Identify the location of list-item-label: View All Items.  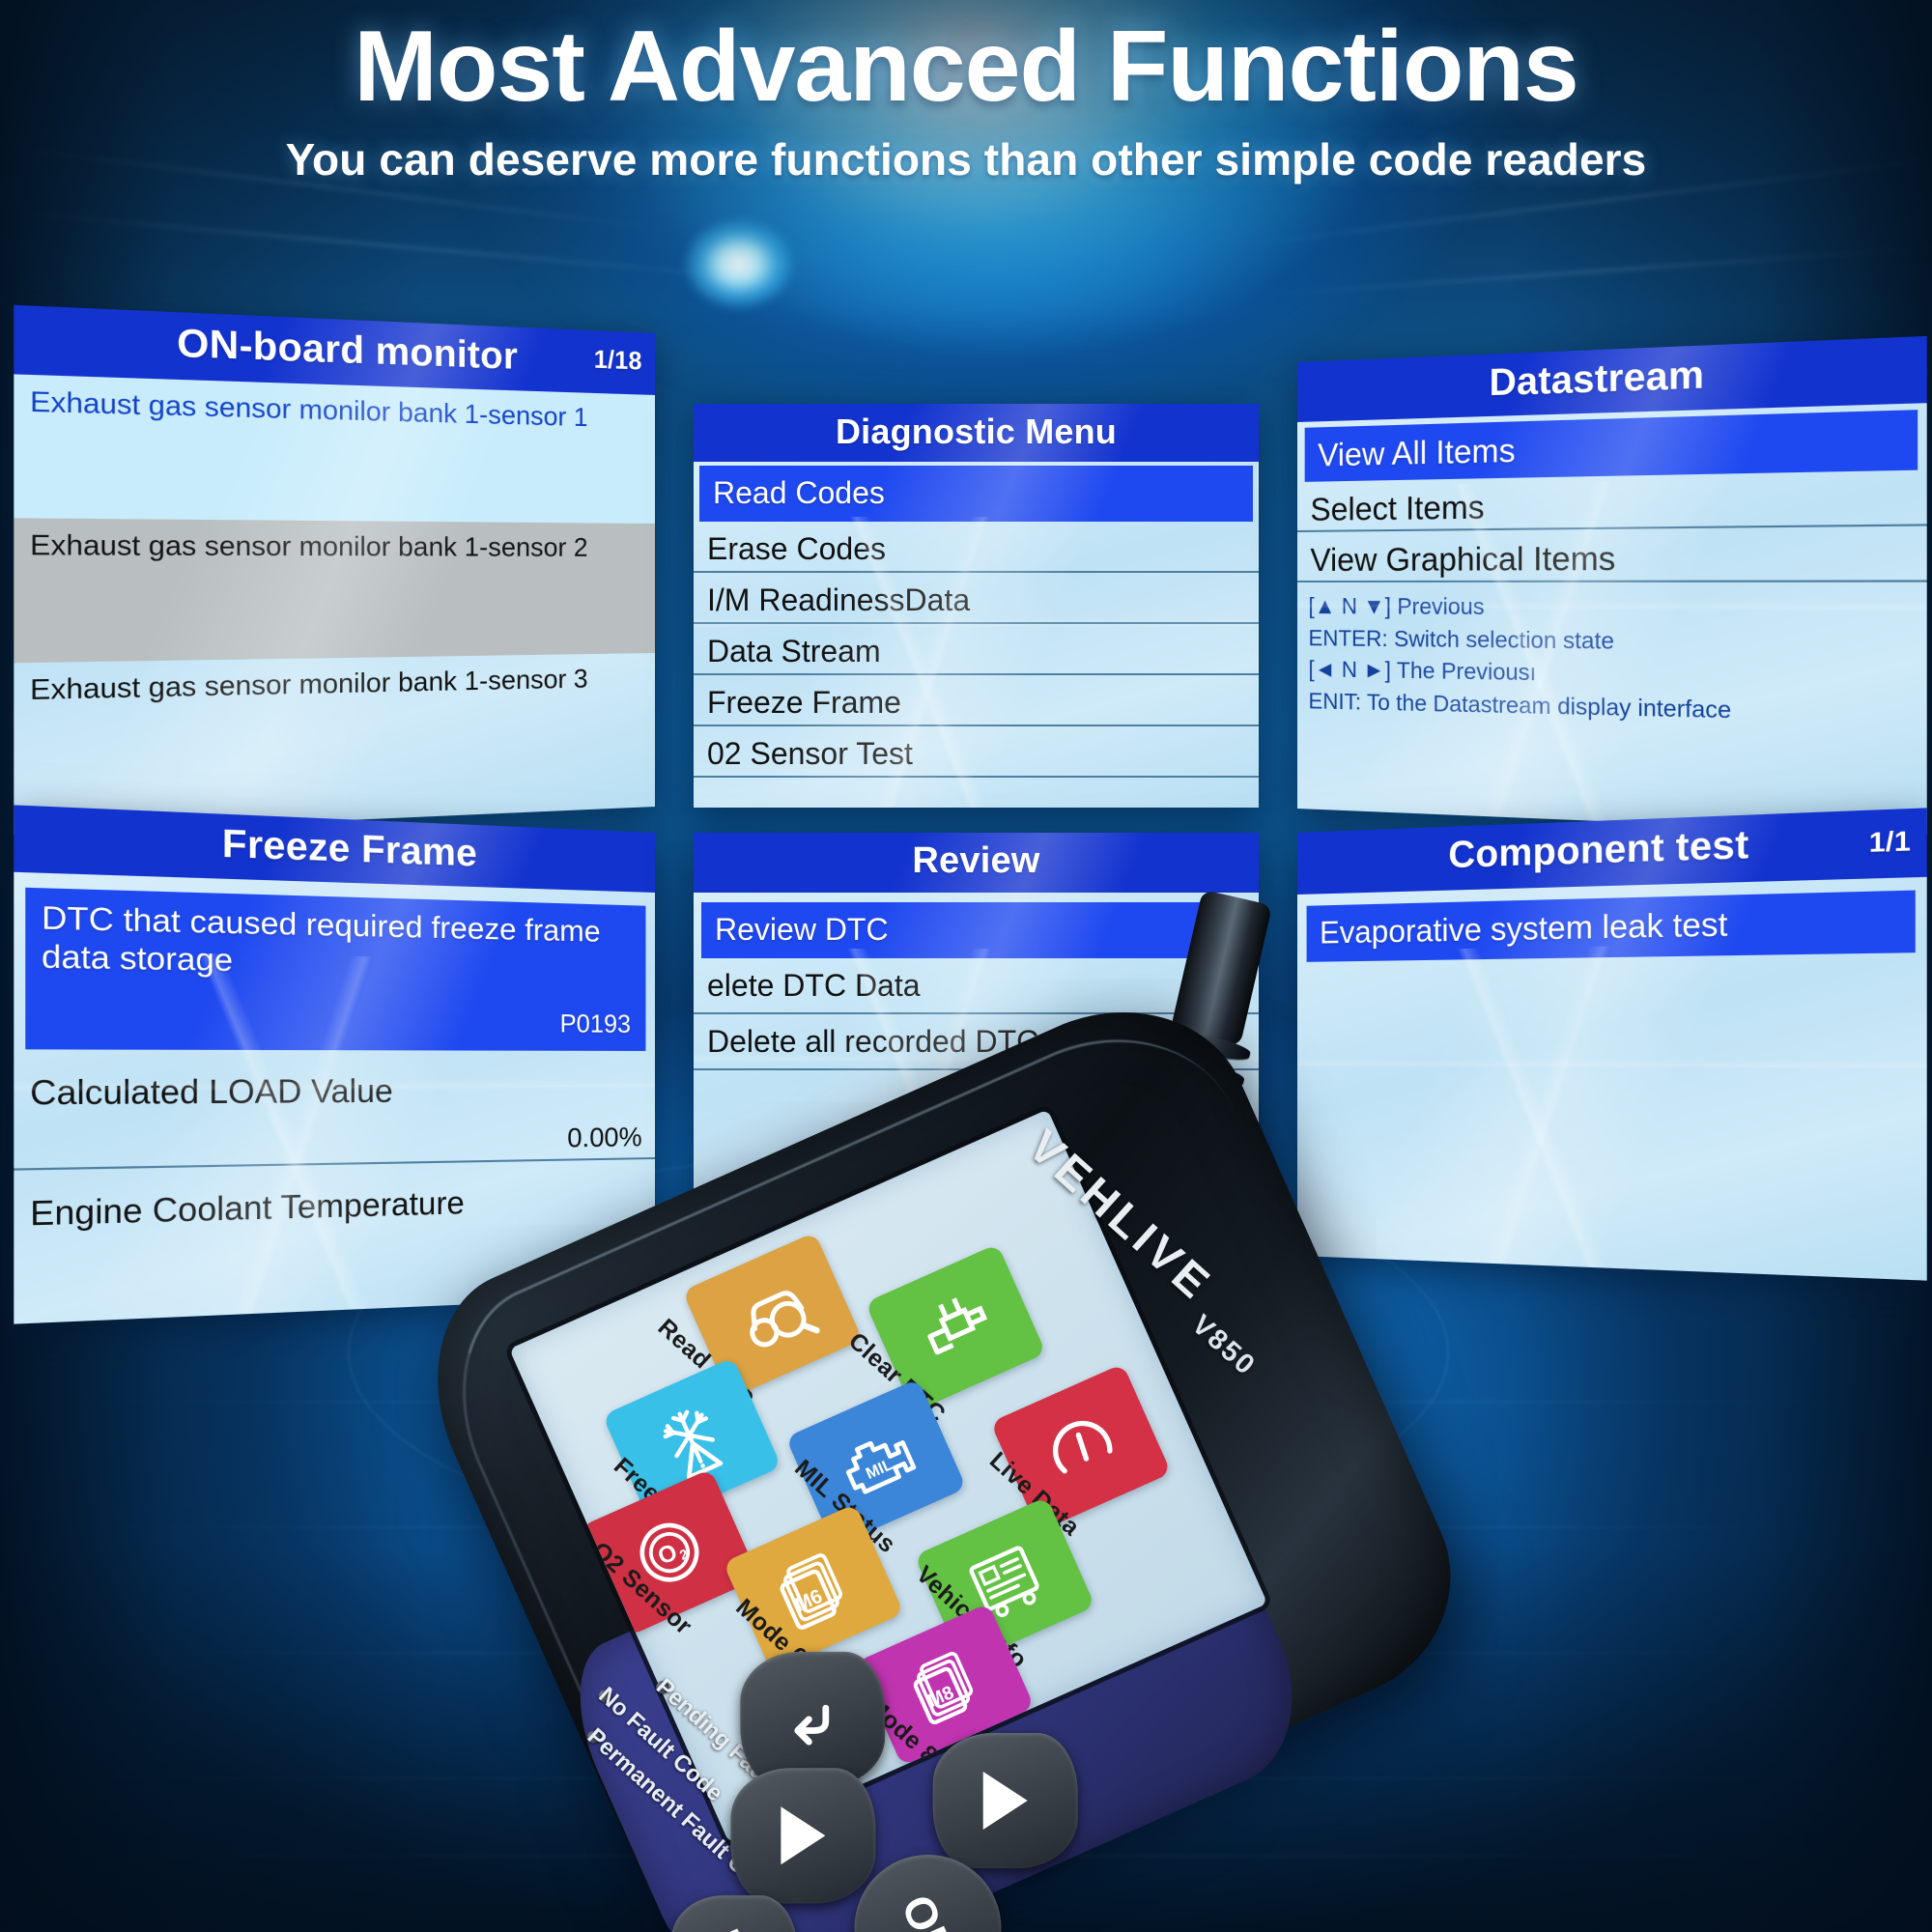
(1417, 452).